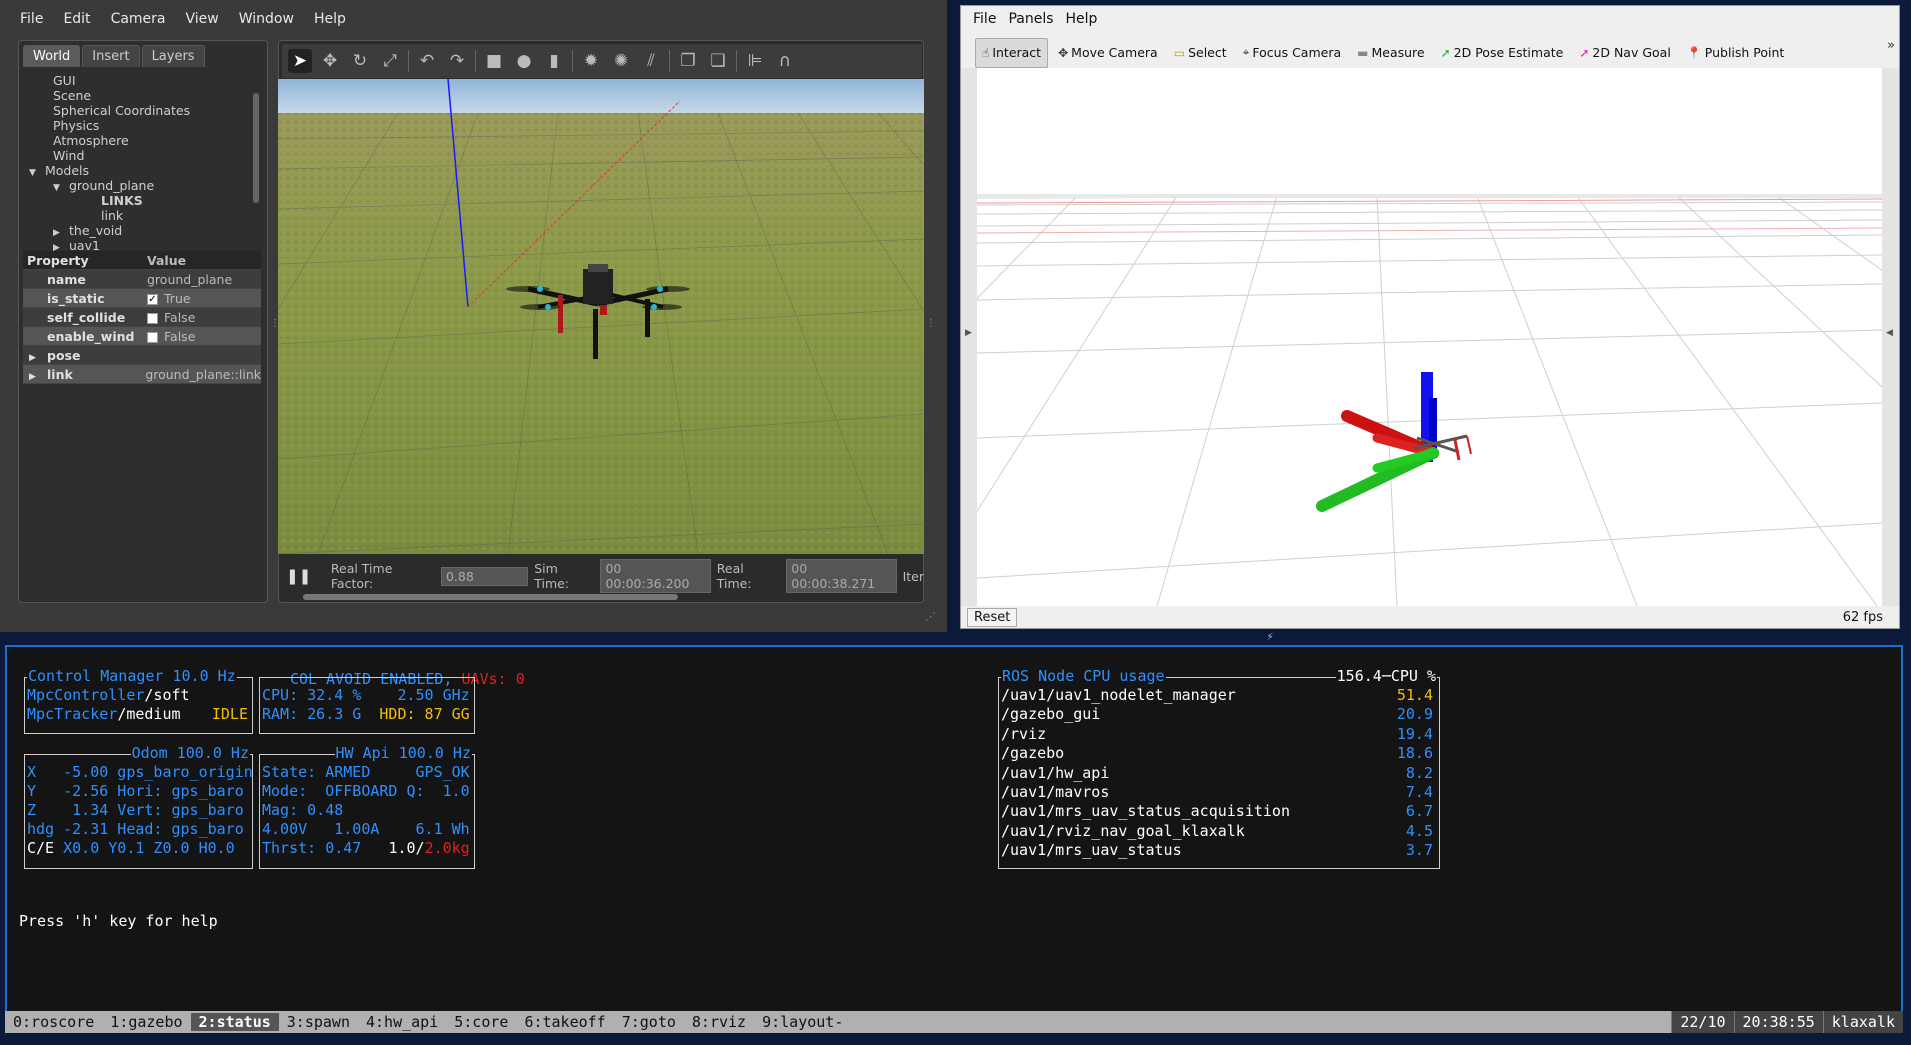 The height and width of the screenshot is (1045, 1911). What do you see at coordinates (1063, 52) in the screenshot?
I see `move-icon: ✥` at bounding box center [1063, 52].